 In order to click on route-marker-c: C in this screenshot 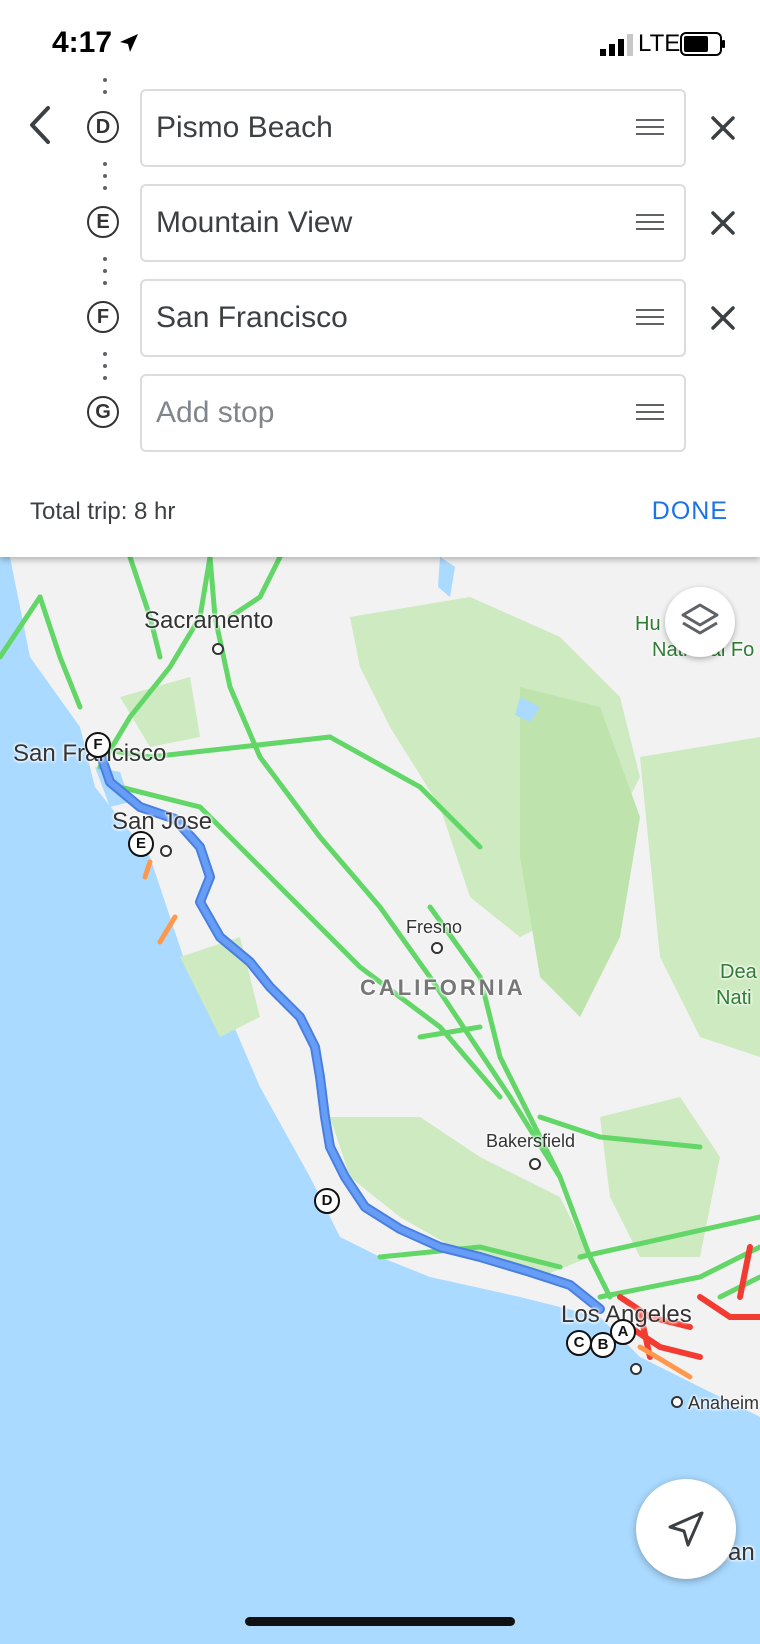, I will do `click(579, 1343)`.